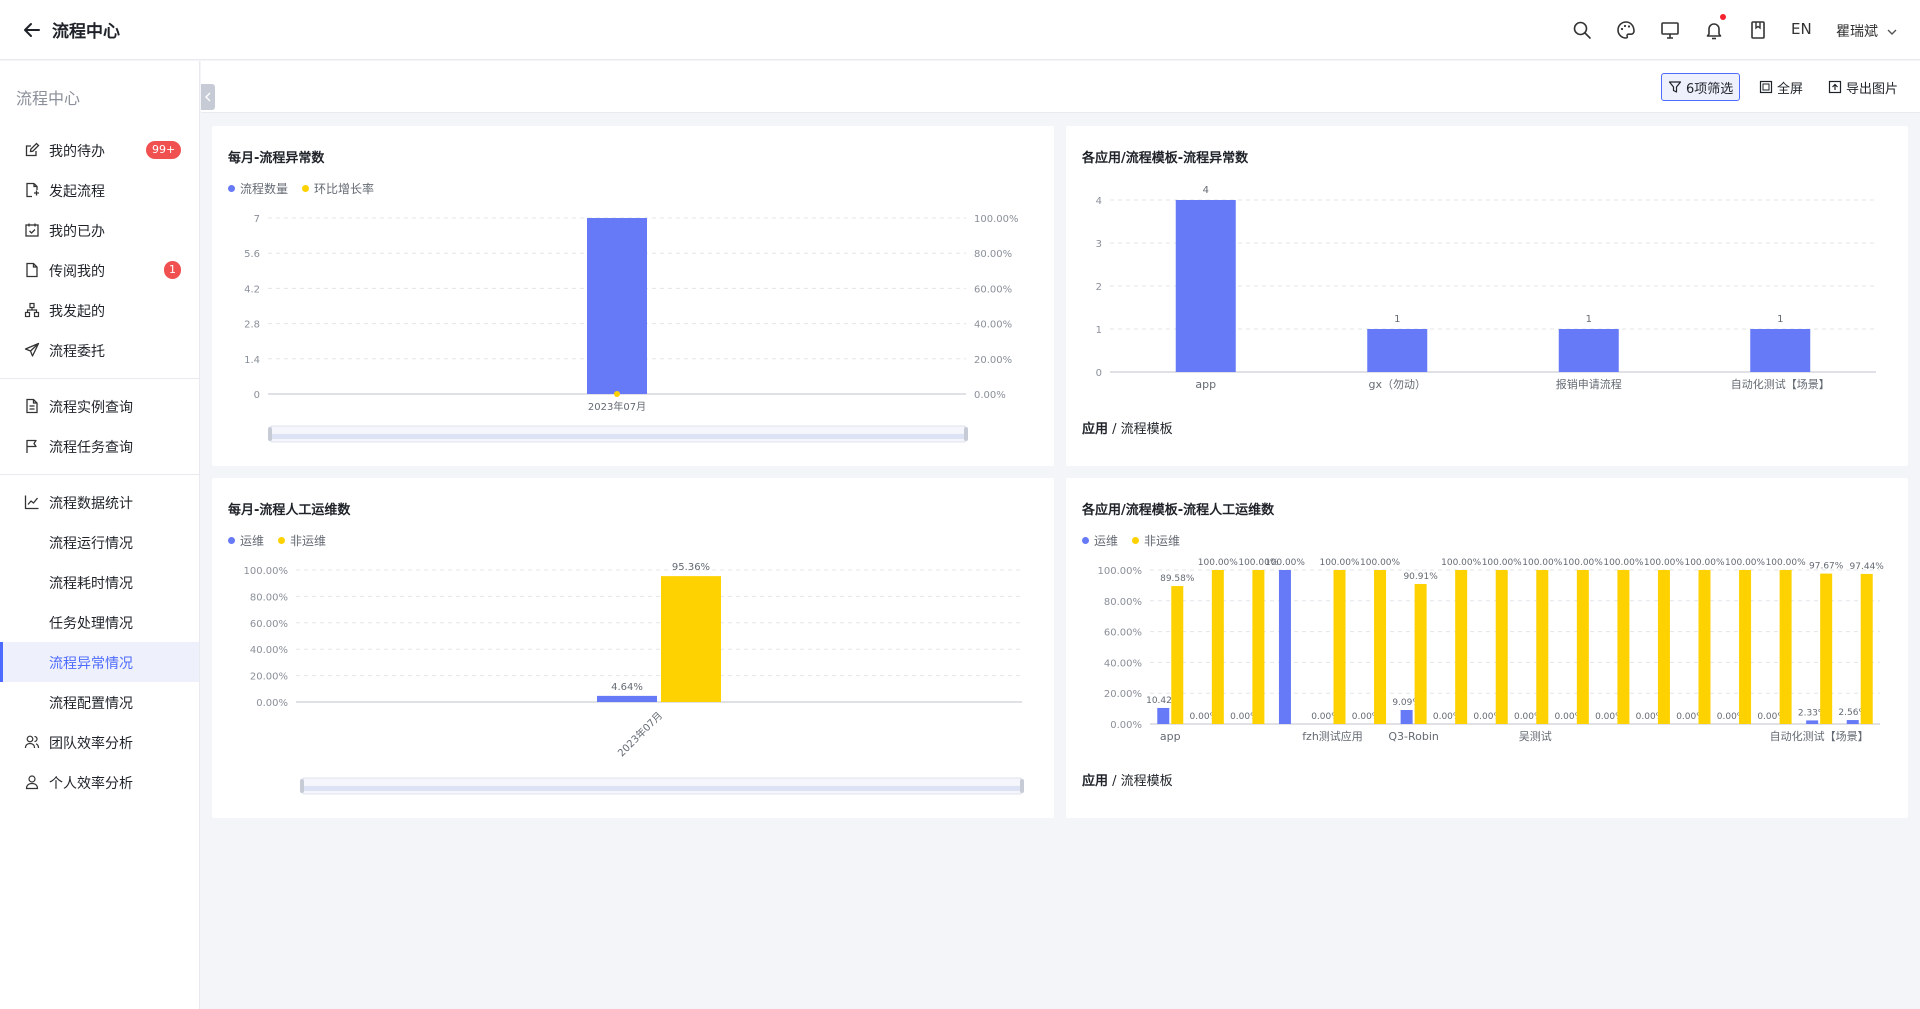 The width and height of the screenshot is (1920, 1009). What do you see at coordinates (99, 742) in the screenshot?
I see `sidebar-item-team-efficiency: 团队效率分析` at bounding box center [99, 742].